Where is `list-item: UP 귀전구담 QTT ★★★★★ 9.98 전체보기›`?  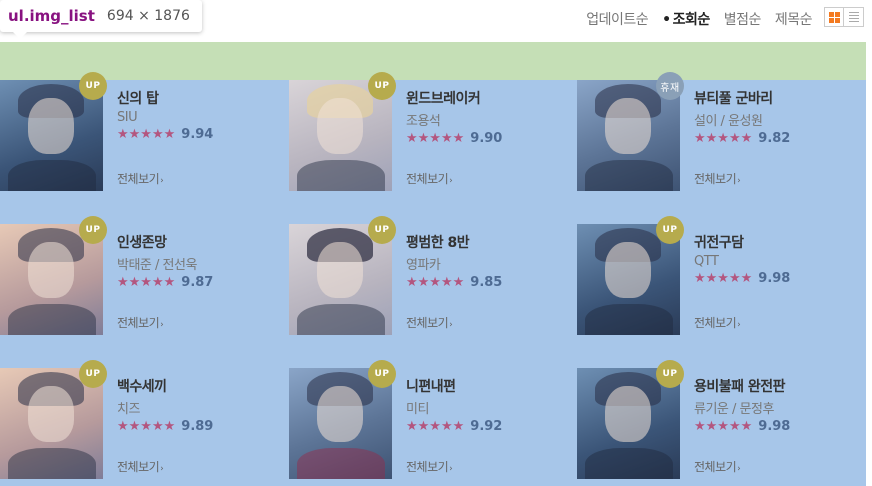
list-item: UP 귀전구담 QTT ★★★★★ 9.98 전체보기› is located at coordinates (717, 276).